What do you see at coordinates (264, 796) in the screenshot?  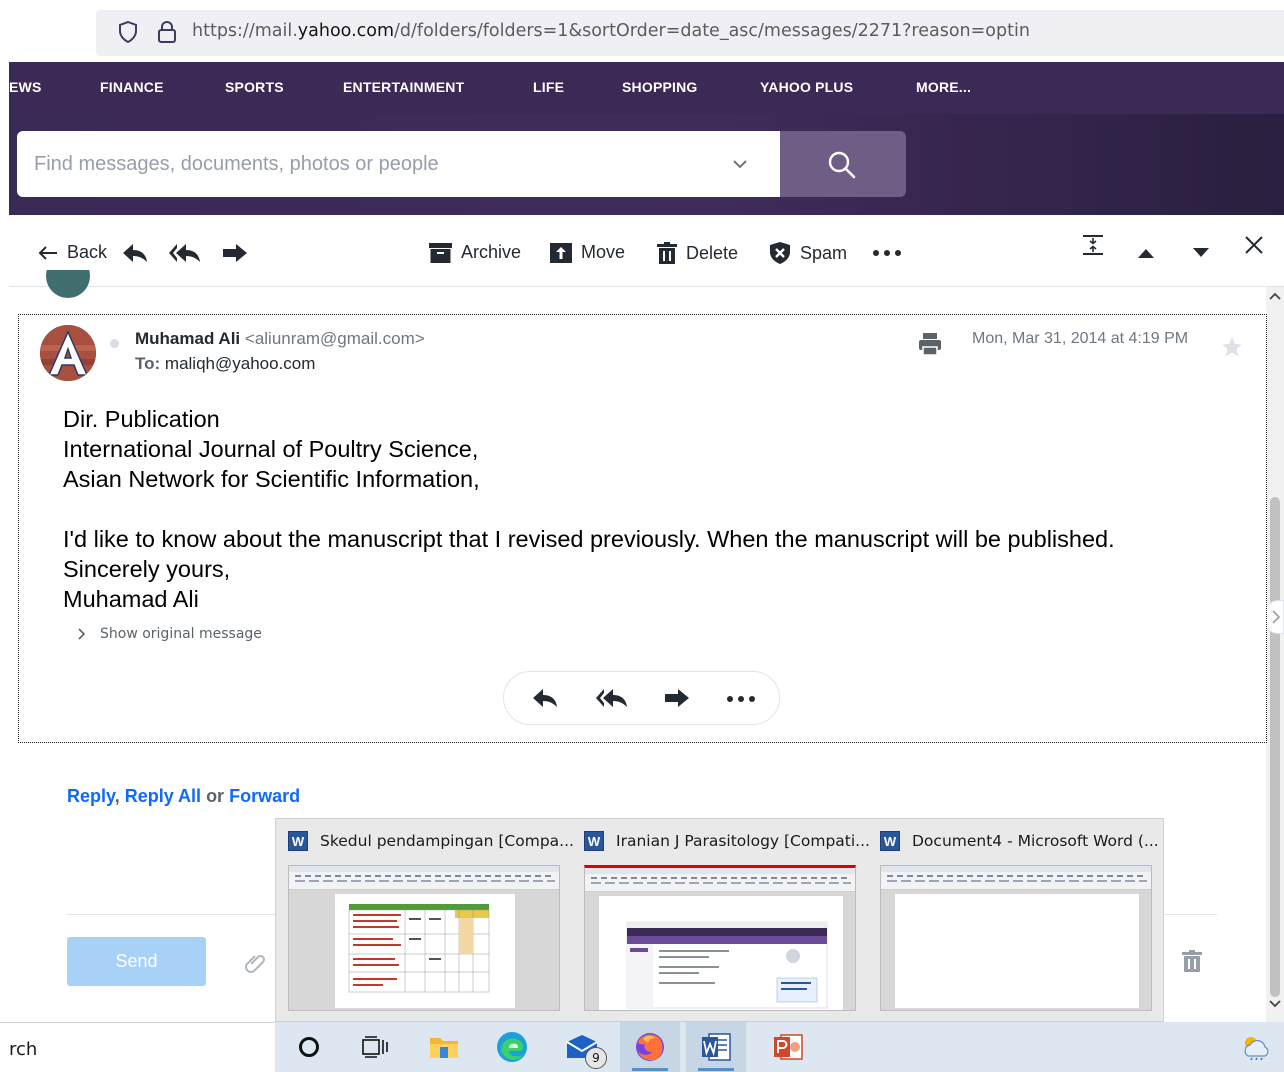 I see `forward-link: Forward` at bounding box center [264, 796].